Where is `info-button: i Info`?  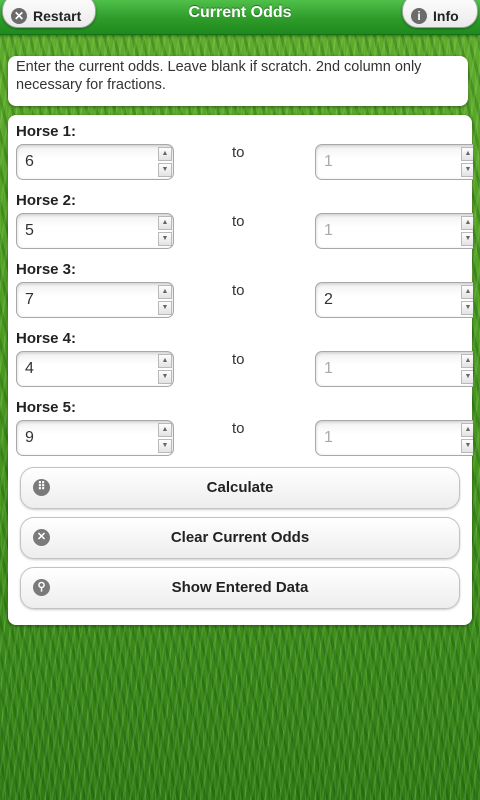
info-button: i Info is located at coordinates (440, 14).